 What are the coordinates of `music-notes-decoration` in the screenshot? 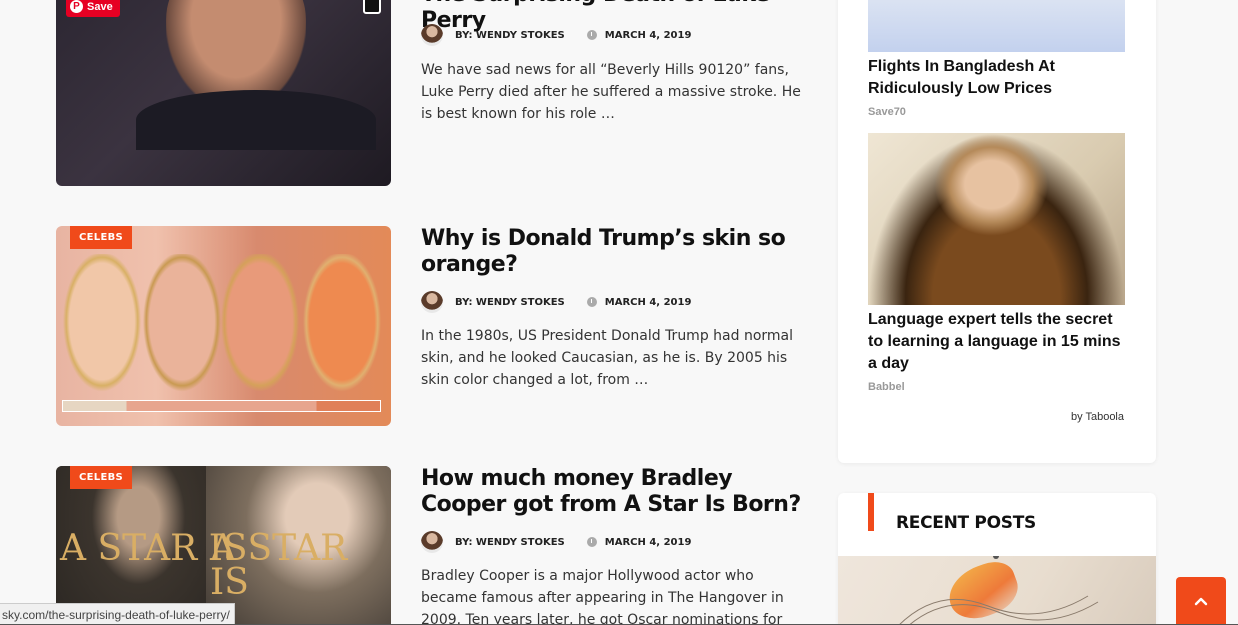 It's located at (998, 590).